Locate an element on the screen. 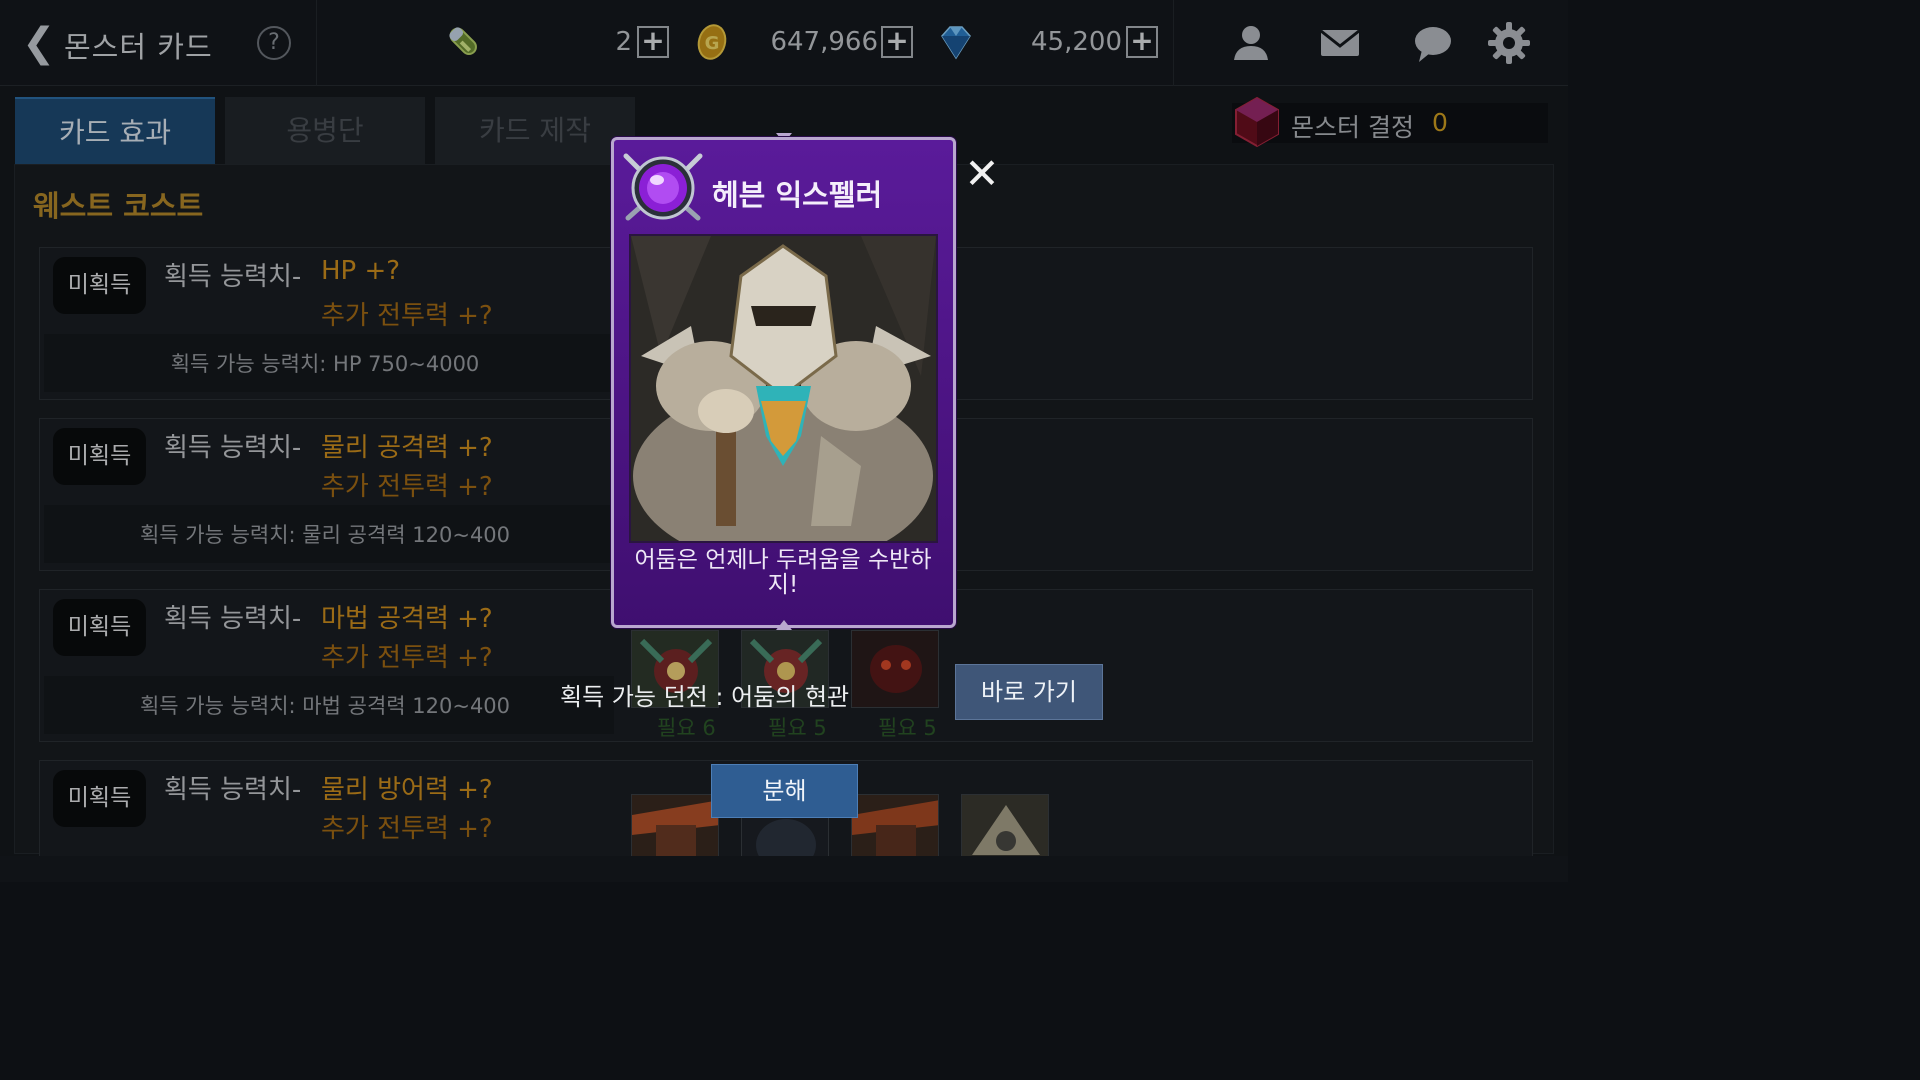  mail-icon is located at coordinates (1340, 43).